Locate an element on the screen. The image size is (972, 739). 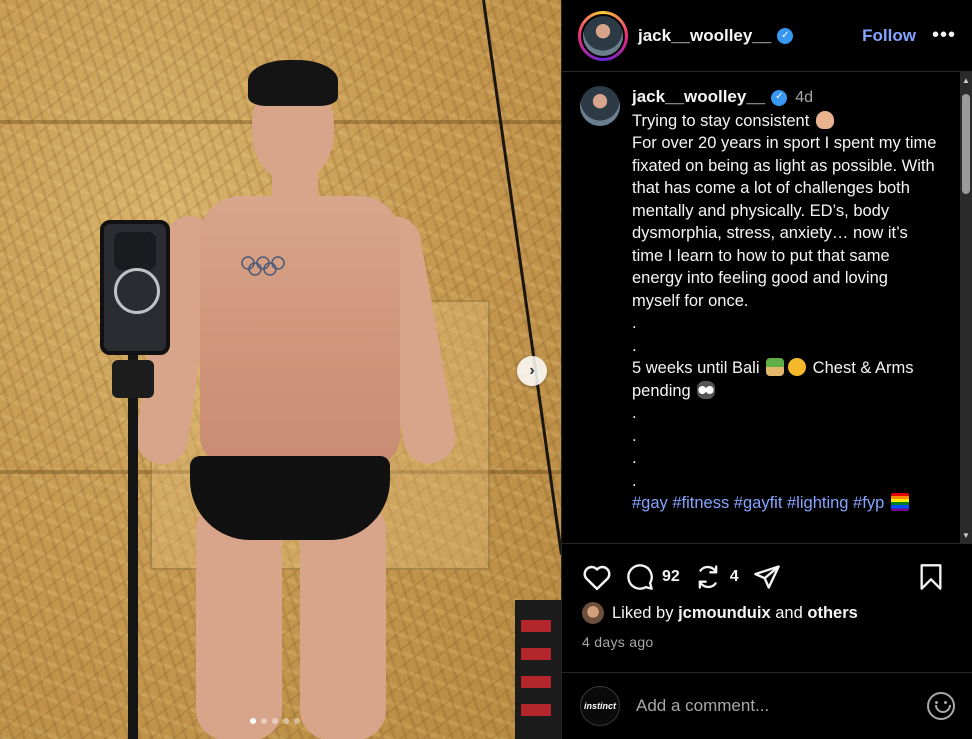
olympic-rings-tattoo is located at coordinates (263, 266).